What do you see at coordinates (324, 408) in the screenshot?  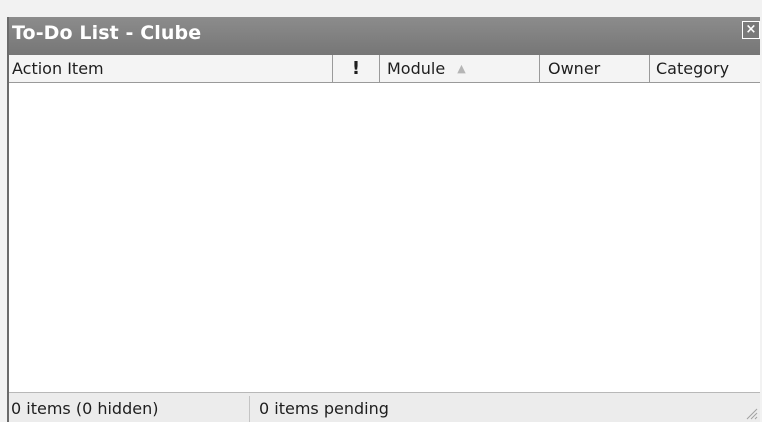 I see `status-pending-count: 0 items pending` at bounding box center [324, 408].